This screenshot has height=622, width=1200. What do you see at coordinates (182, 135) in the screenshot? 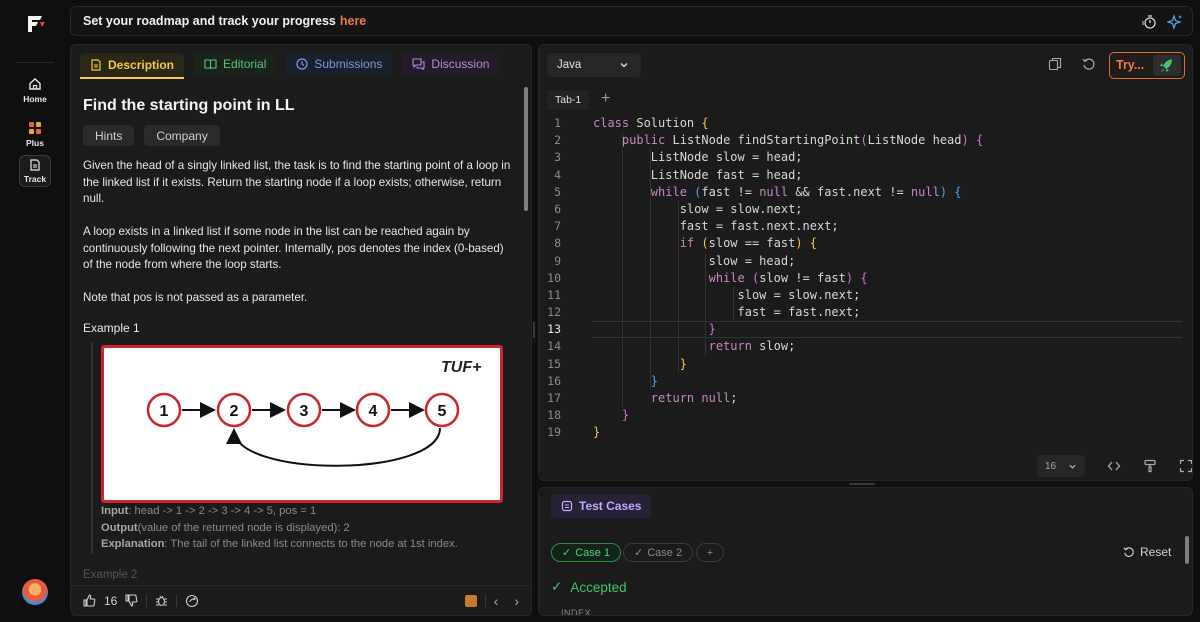
I see `company-chip: Company` at bounding box center [182, 135].